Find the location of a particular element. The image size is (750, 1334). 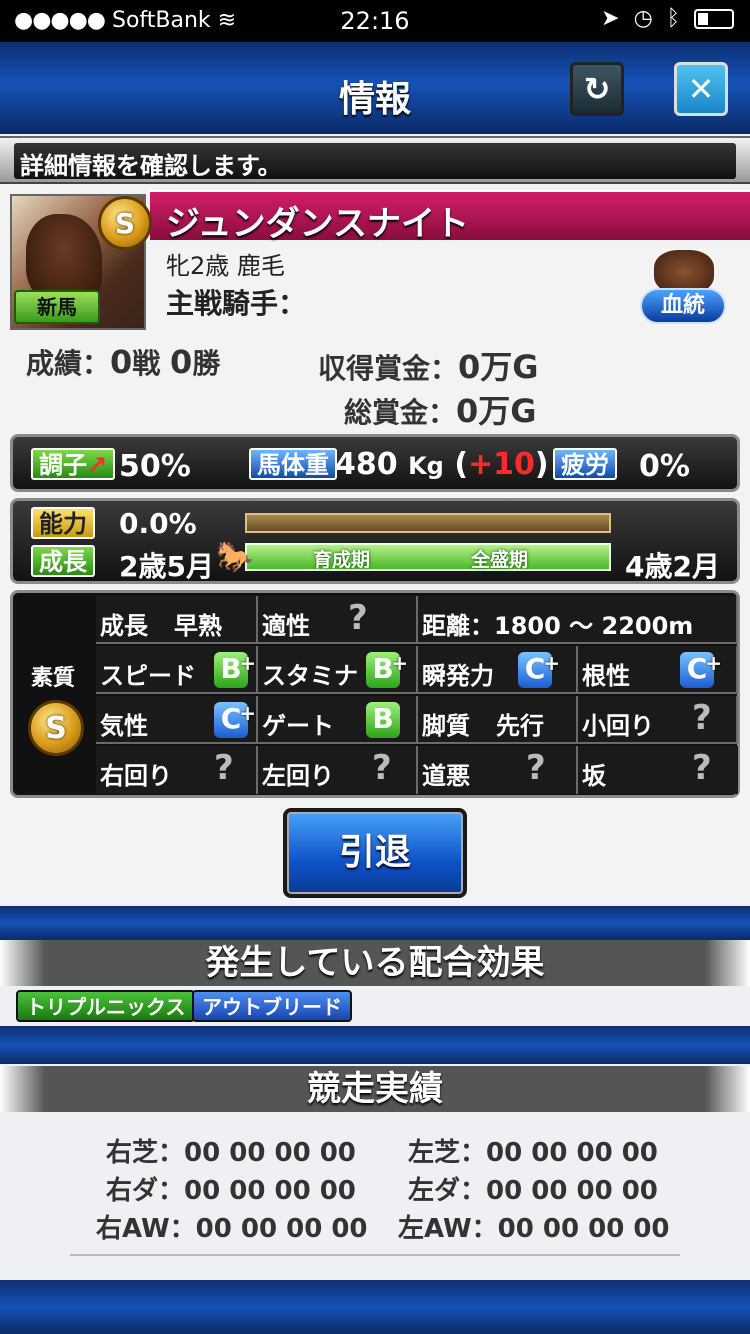

left-turn-label: 左回り is located at coordinates (298, 776).